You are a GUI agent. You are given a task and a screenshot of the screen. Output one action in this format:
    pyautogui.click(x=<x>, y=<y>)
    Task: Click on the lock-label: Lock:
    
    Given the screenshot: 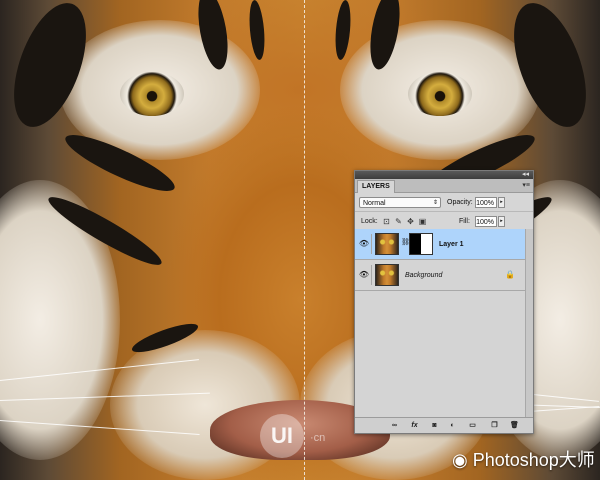 What is the action you would take?
    pyautogui.click(x=369, y=221)
    